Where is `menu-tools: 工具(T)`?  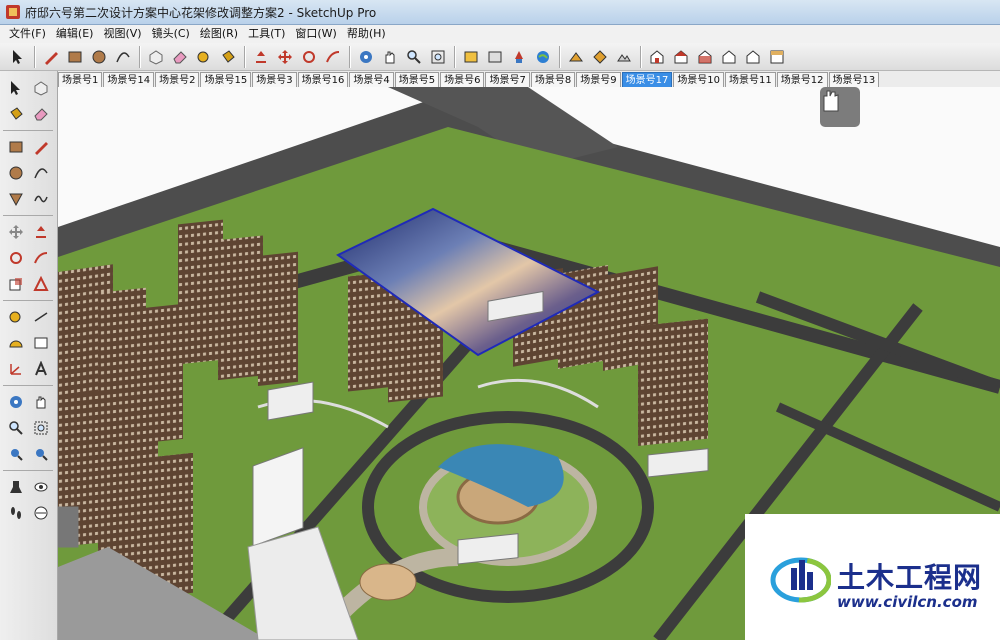 menu-tools: 工具(T) is located at coordinates (266, 34).